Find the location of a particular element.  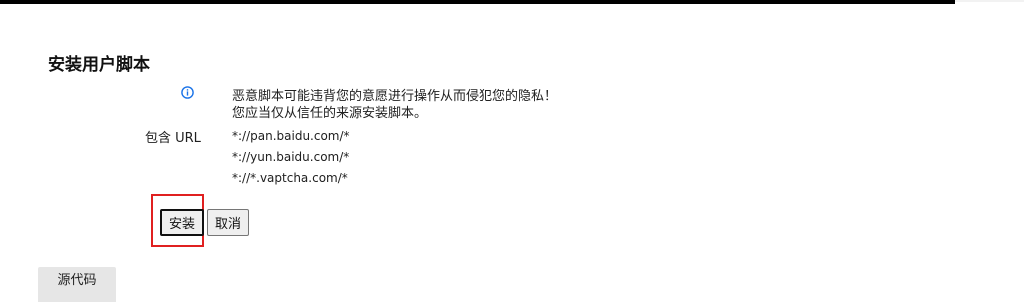

includes-url-label: 包含 URL is located at coordinates (173, 138).